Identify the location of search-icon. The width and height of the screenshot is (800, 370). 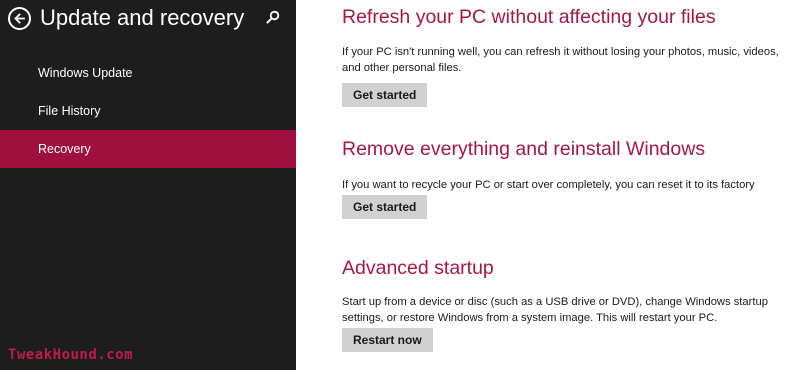
(273, 17).